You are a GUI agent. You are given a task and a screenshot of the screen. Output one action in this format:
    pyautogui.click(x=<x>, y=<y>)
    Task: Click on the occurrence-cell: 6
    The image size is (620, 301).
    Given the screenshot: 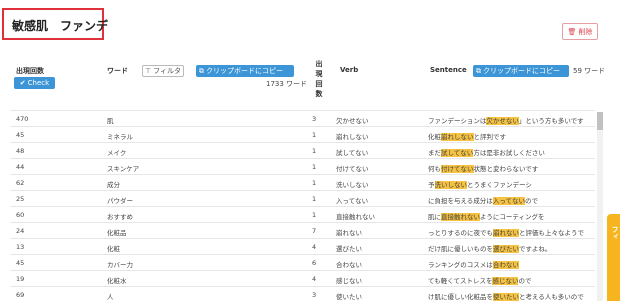 What is the action you would take?
    pyautogui.click(x=314, y=263)
    